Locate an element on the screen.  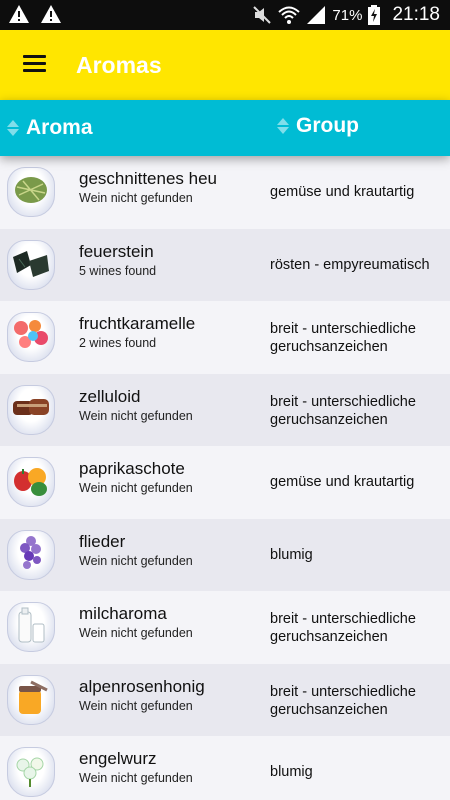
signal-icon is located at coordinates (316, 15).